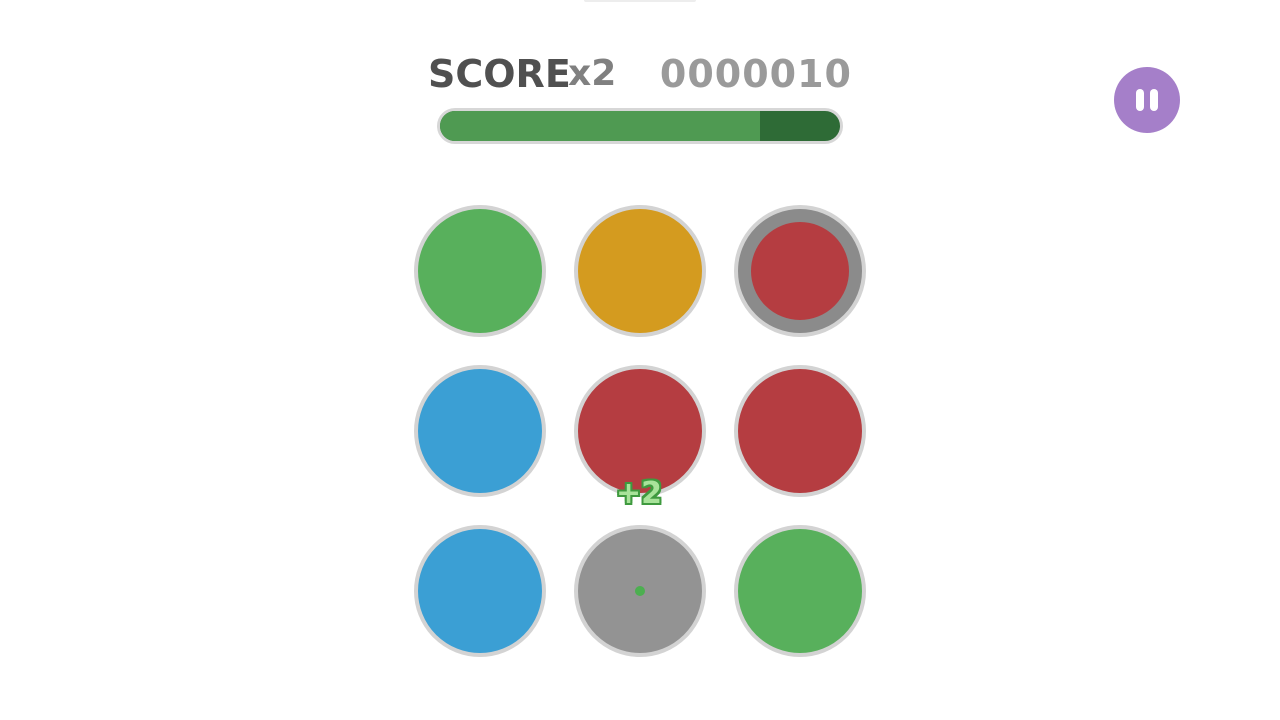 This screenshot has width=1280, height=720. I want to click on grid-circle-r2-c1, so click(480, 431).